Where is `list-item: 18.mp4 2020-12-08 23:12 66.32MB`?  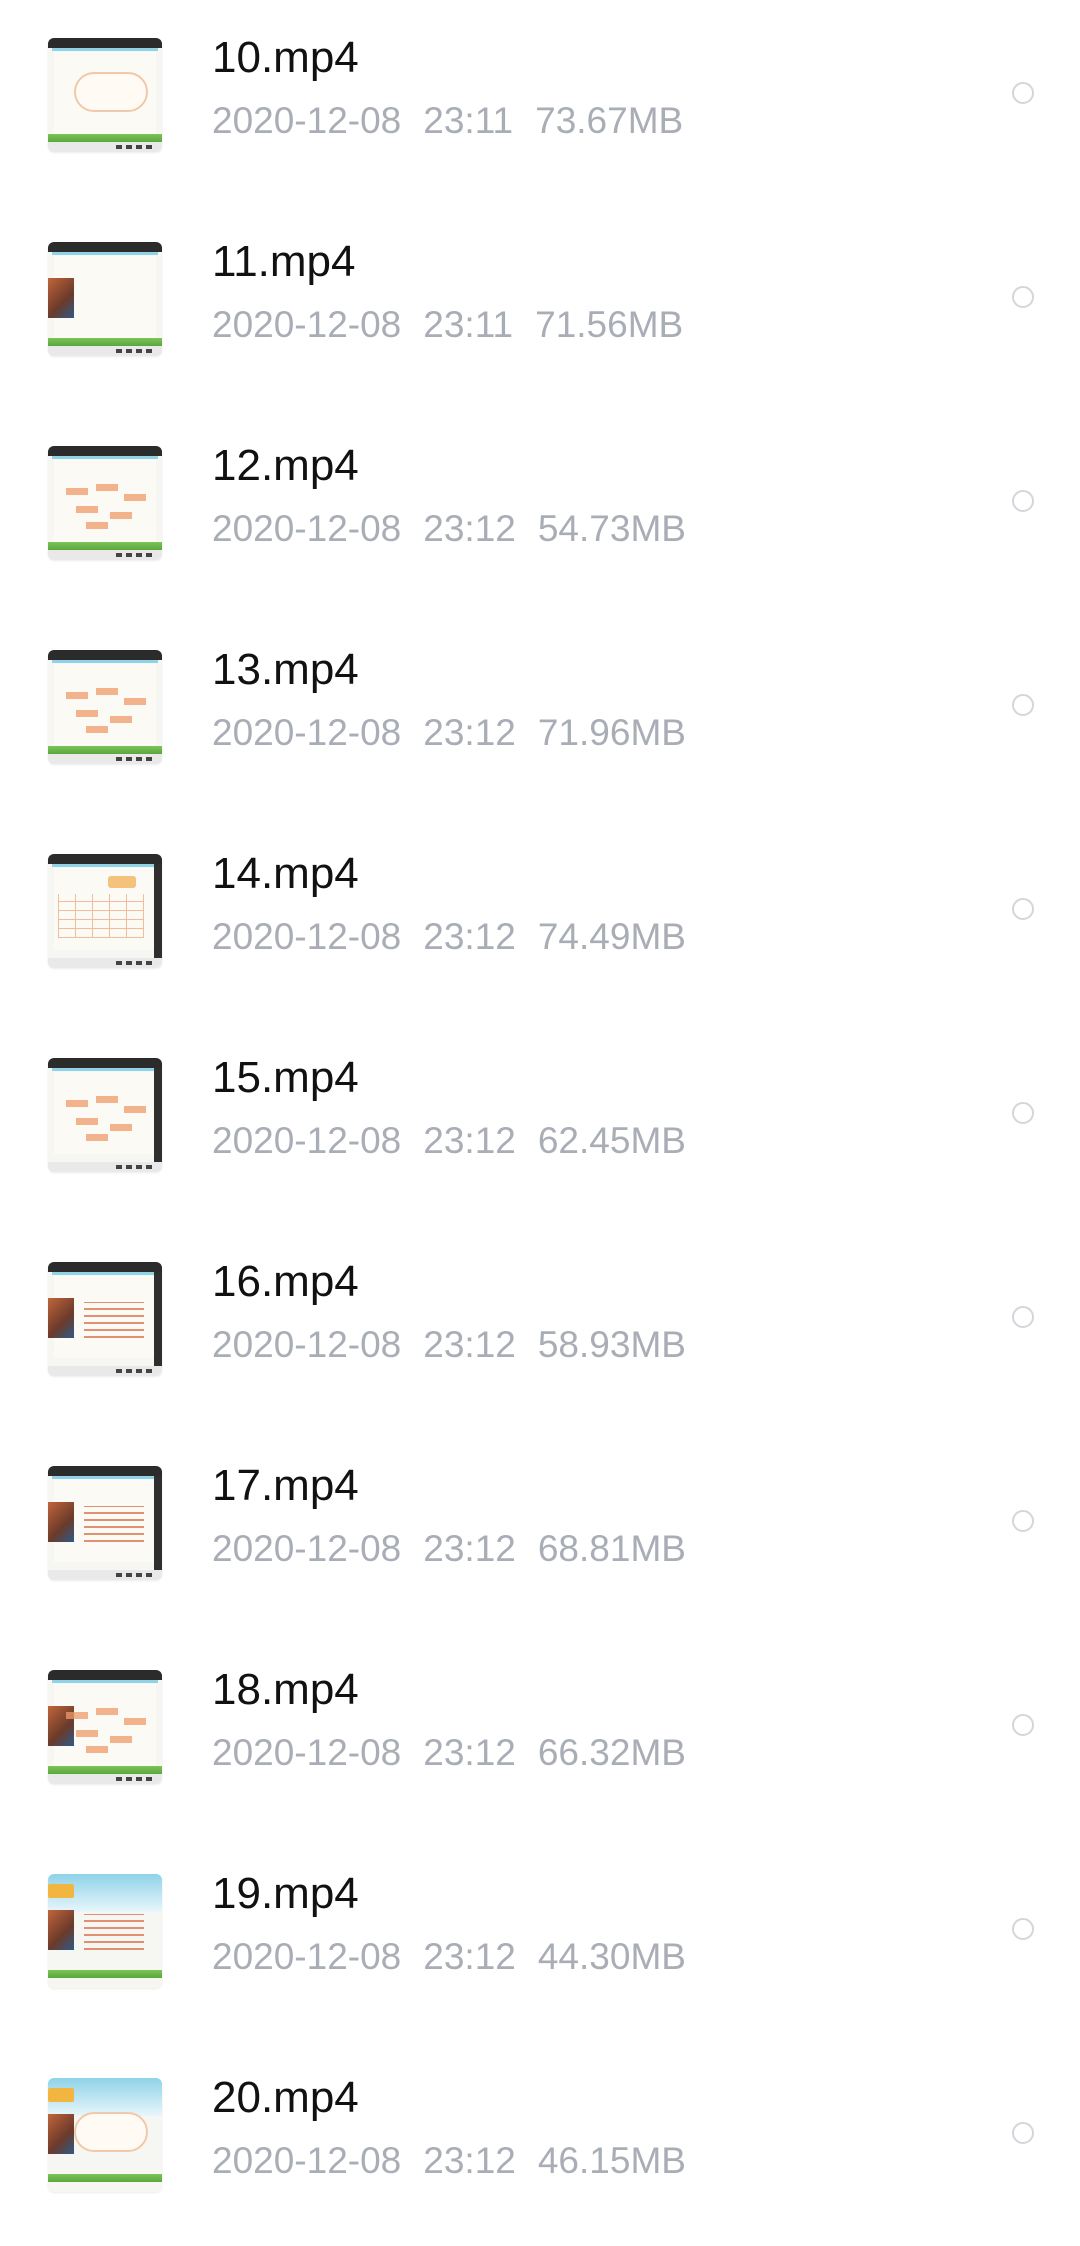
list-item: 18.mp4 2020-12-08 23:12 66.32MB is located at coordinates (540, 1734).